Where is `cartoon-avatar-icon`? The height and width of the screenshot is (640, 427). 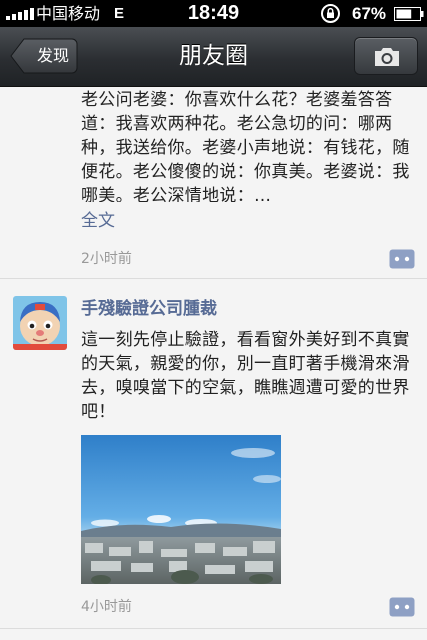
cartoon-avatar-icon is located at coordinates (40, 323).